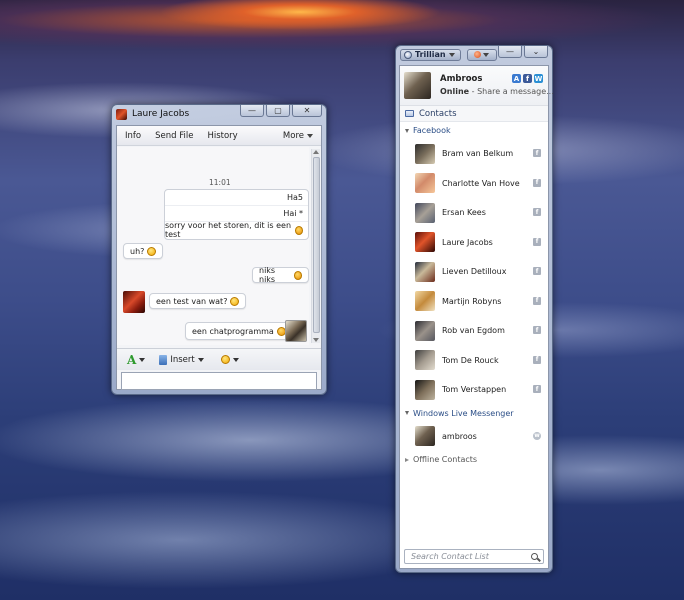 This screenshot has width=684, height=600. What do you see at coordinates (222, 136) in the screenshot?
I see `menu-history: History` at bounding box center [222, 136].